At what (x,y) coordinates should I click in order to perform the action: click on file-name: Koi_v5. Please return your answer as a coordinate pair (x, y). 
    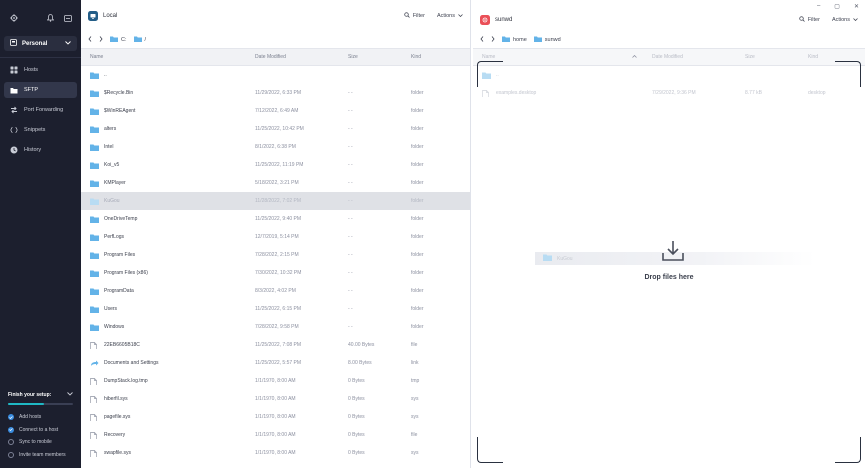
    Looking at the image, I should click on (112, 165).